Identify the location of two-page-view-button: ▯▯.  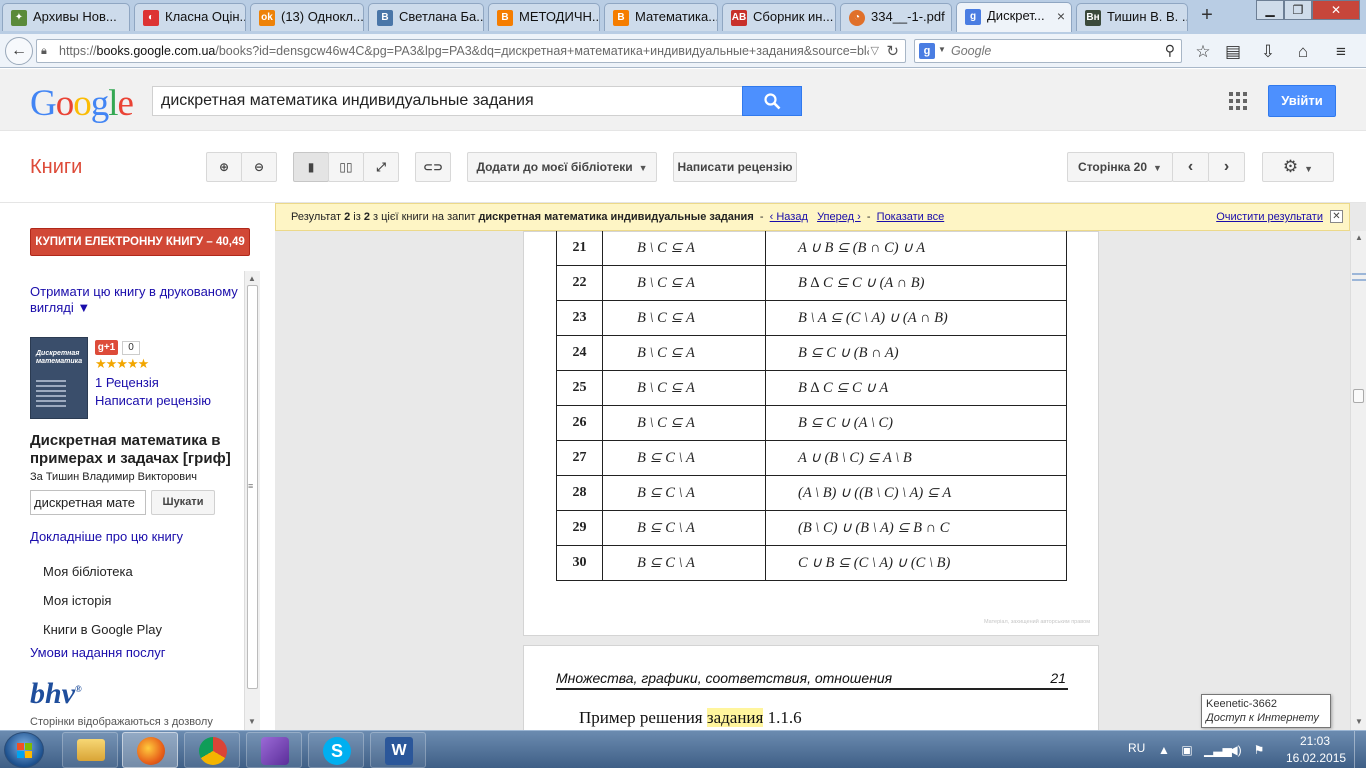
(346, 167).